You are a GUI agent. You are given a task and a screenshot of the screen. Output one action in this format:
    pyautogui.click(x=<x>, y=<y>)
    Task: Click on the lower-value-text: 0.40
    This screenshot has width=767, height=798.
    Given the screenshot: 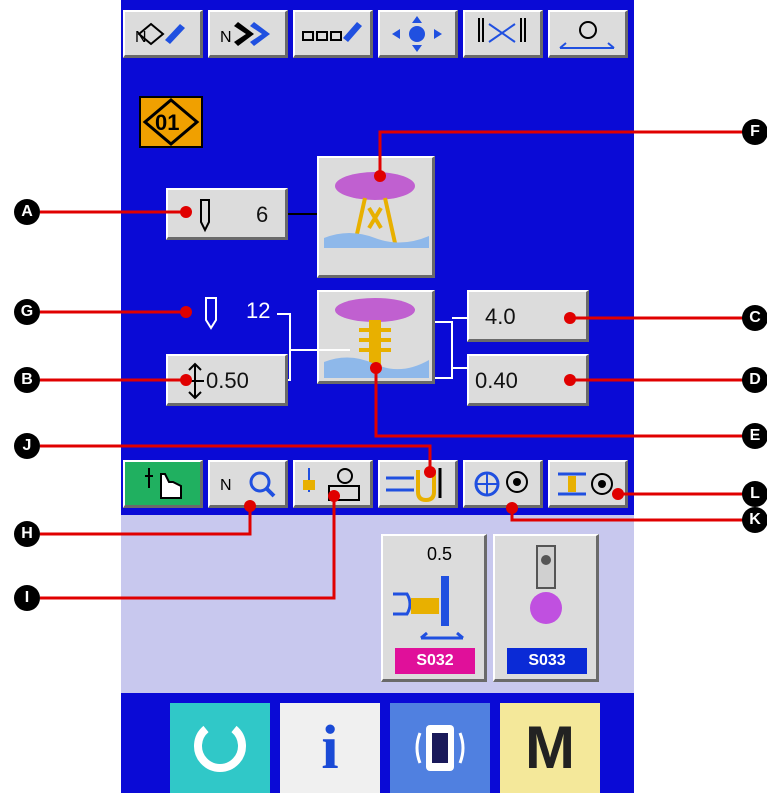 What is the action you would take?
    pyautogui.click(x=496, y=380)
    